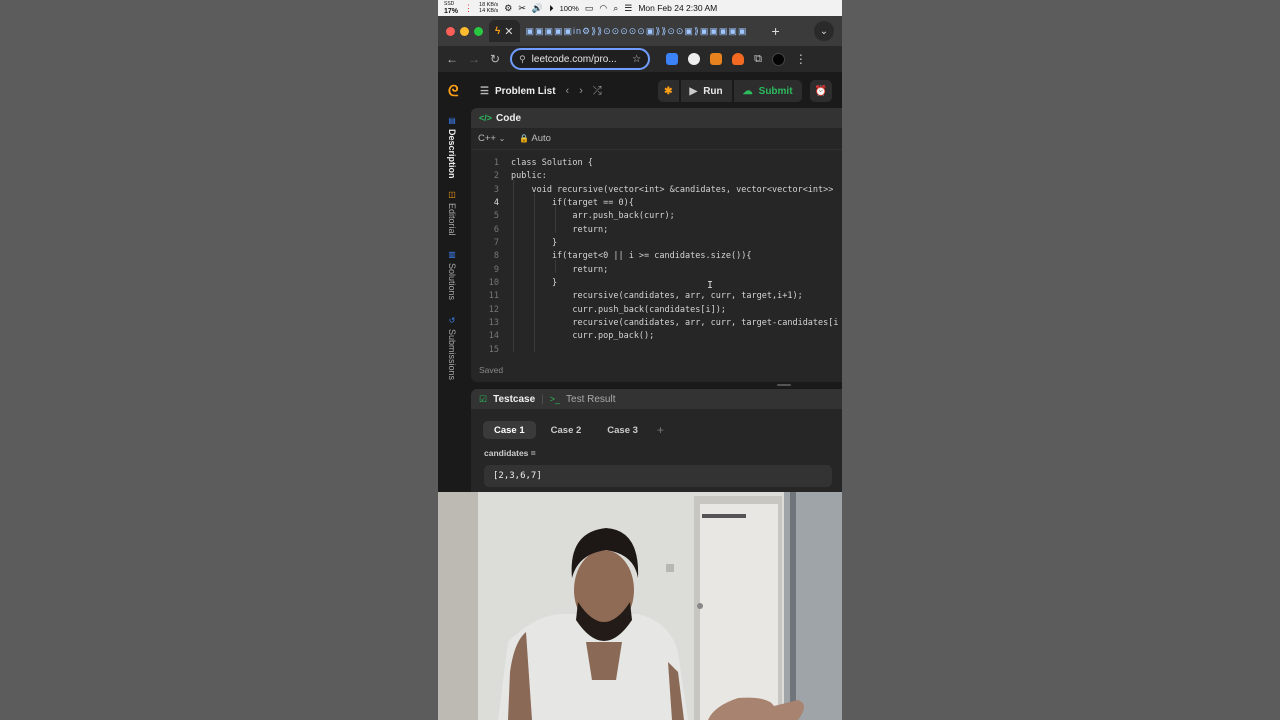 This screenshot has width=1280, height=720. I want to click on line-number: 11, so click(493, 296).